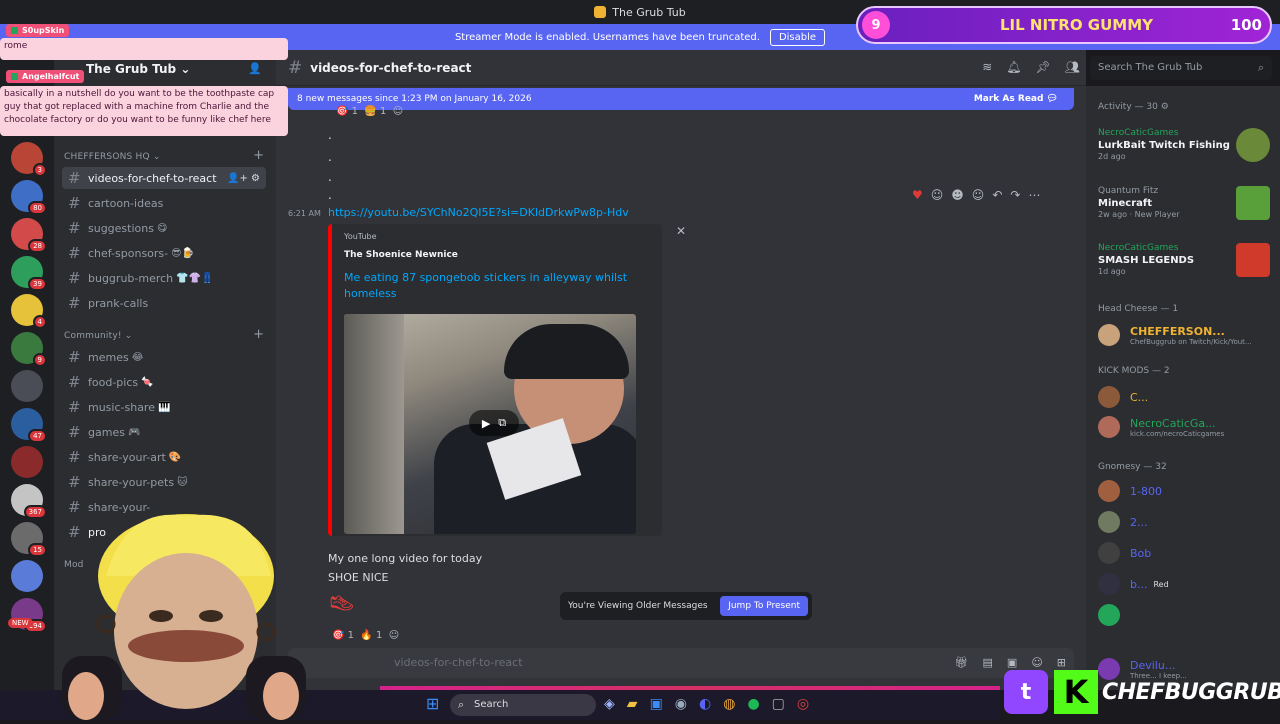 The height and width of the screenshot is (724, 1280). What do you see at coordinates (523, 705) in the screenshot?
I see `taskbar-search: ⌕ Search` at bounding box center [523, 705].